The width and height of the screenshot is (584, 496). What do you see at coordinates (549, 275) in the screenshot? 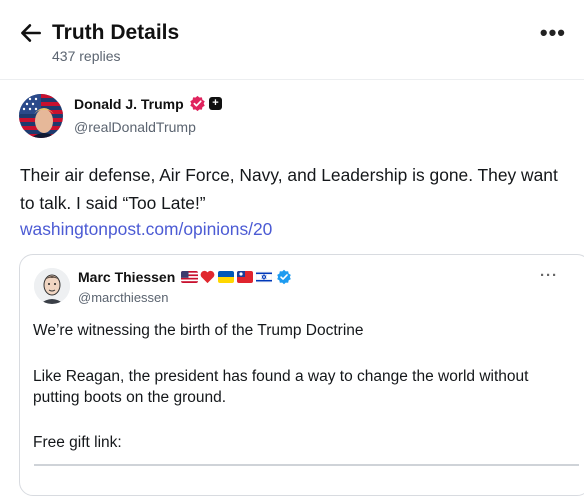
I see `quoted-more-options-icon: ···` at bounding box center [549, 275].